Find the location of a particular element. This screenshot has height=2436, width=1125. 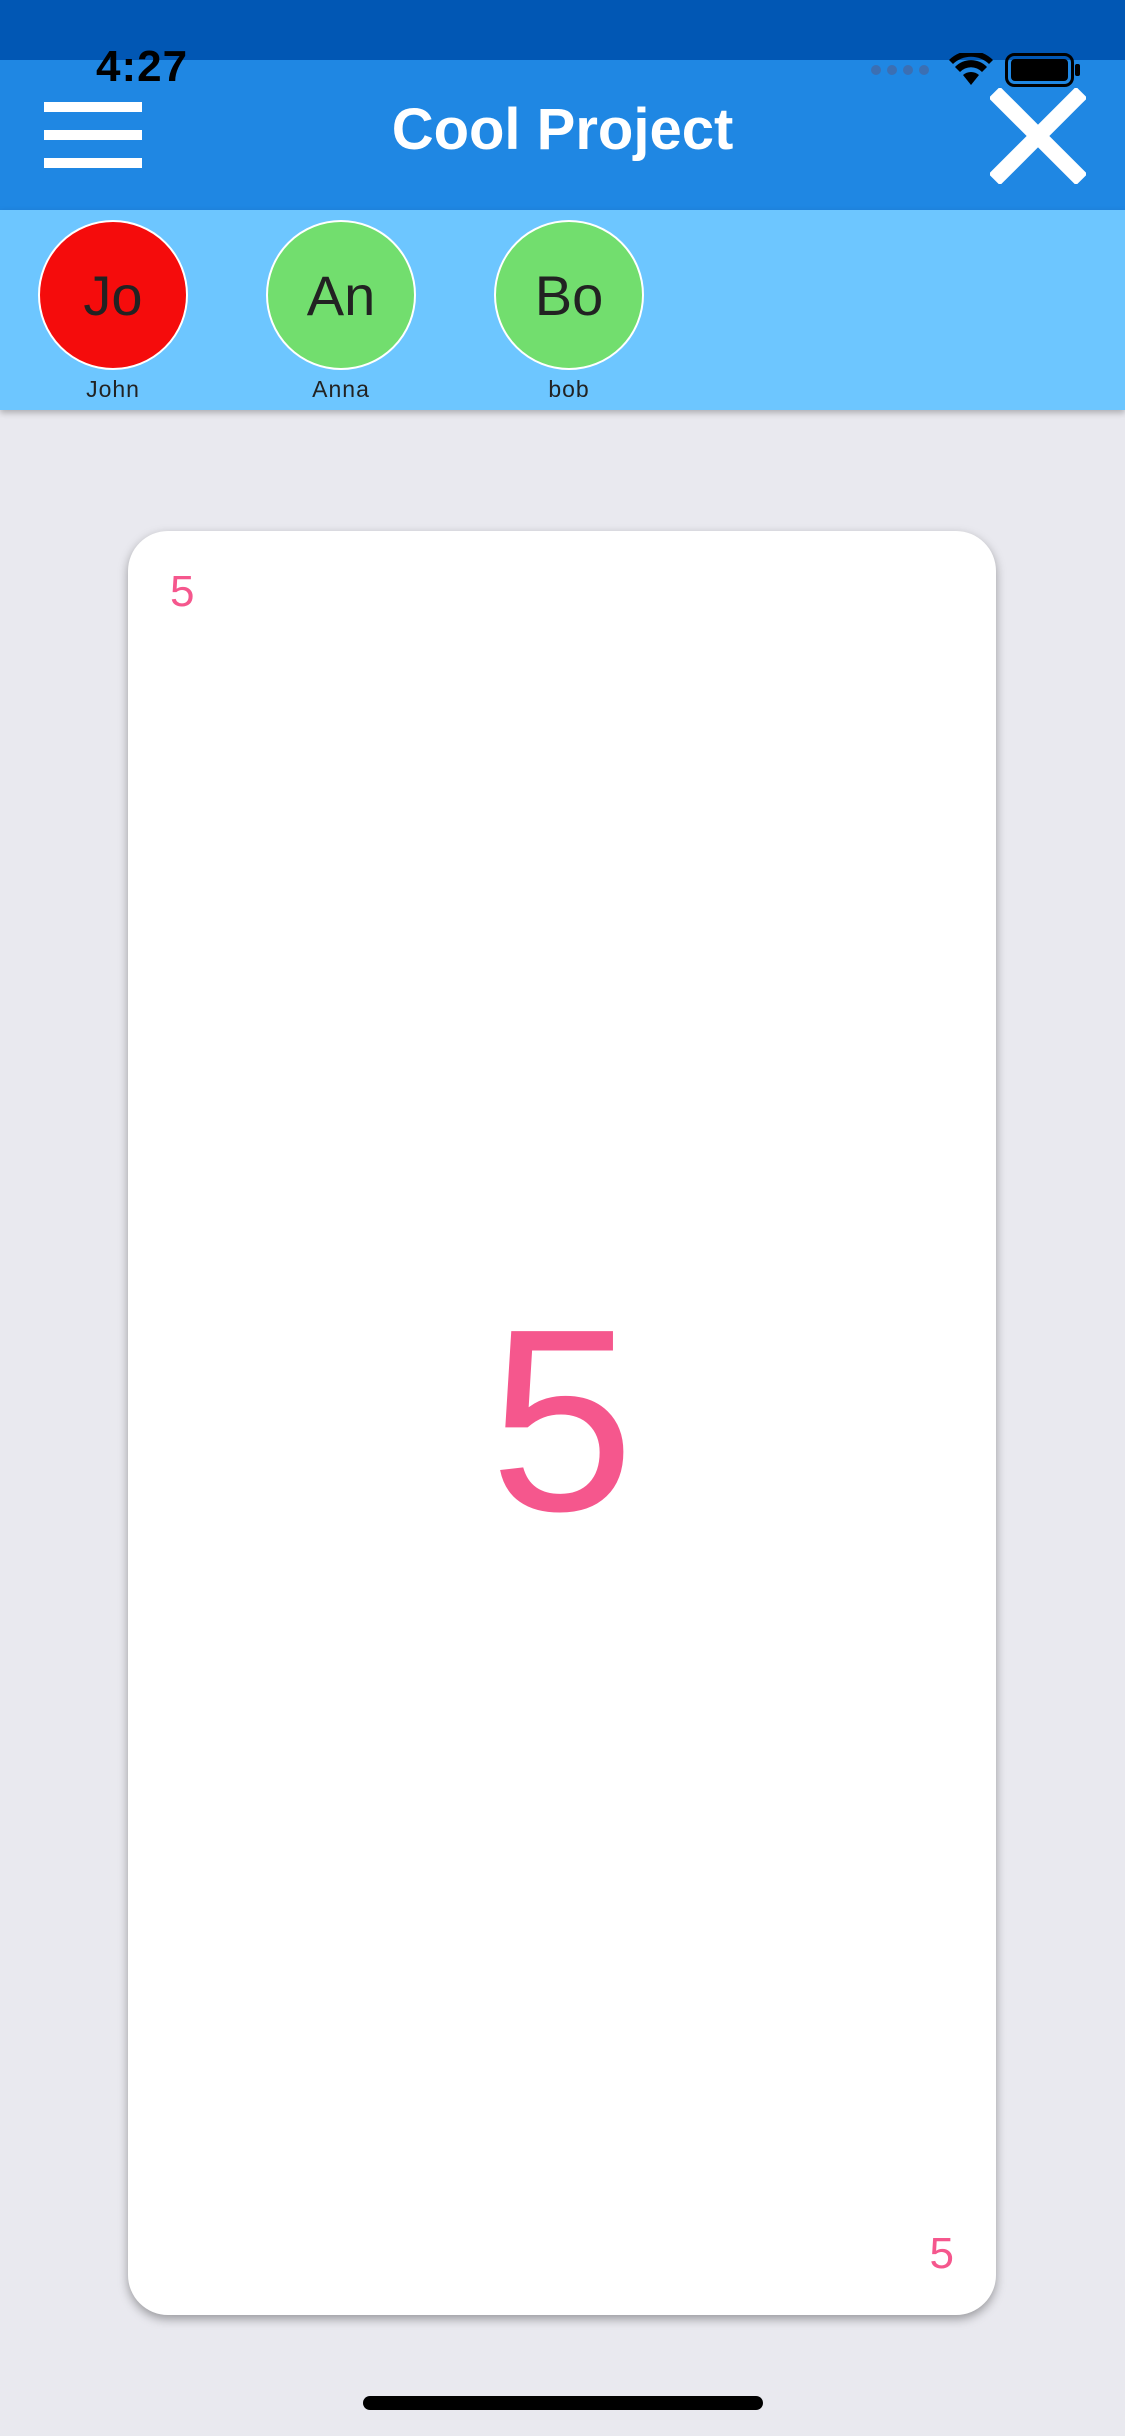

avatar: Jo is located at coordinates (113, 295).